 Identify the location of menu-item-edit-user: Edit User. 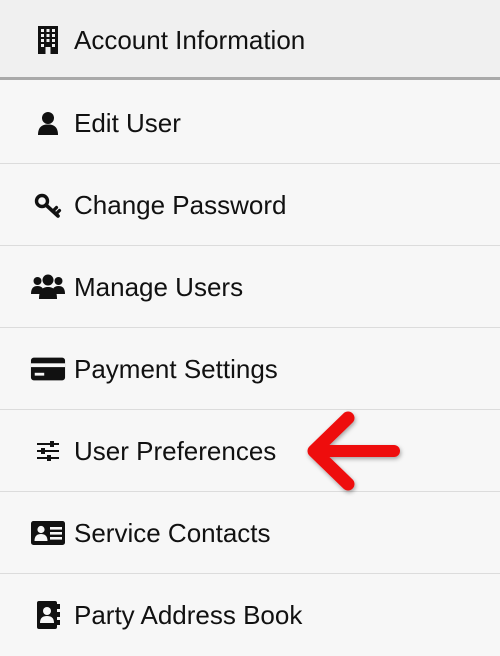
(250, 123).